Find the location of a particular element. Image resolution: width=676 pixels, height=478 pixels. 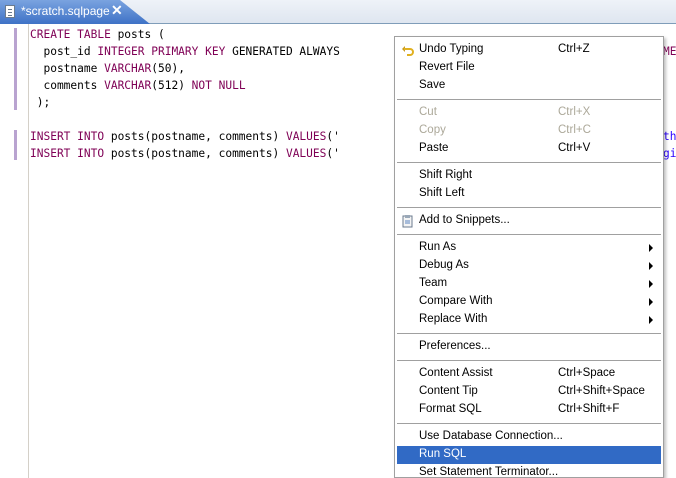

code-token: postname is located at coordinates (67, 68).